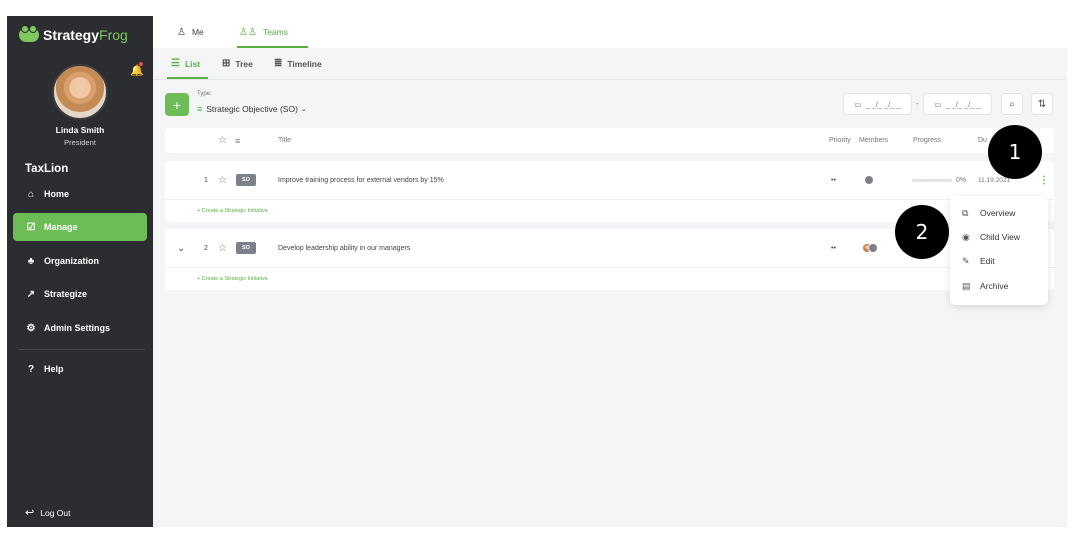 The image size is (1075, 543). What do you see at coordinates (610, 63) in the screenshot?
I see `view-tab-bar: ☰ List ⊞ Tree ≣ Timeline` at bounding box center [610, 63].